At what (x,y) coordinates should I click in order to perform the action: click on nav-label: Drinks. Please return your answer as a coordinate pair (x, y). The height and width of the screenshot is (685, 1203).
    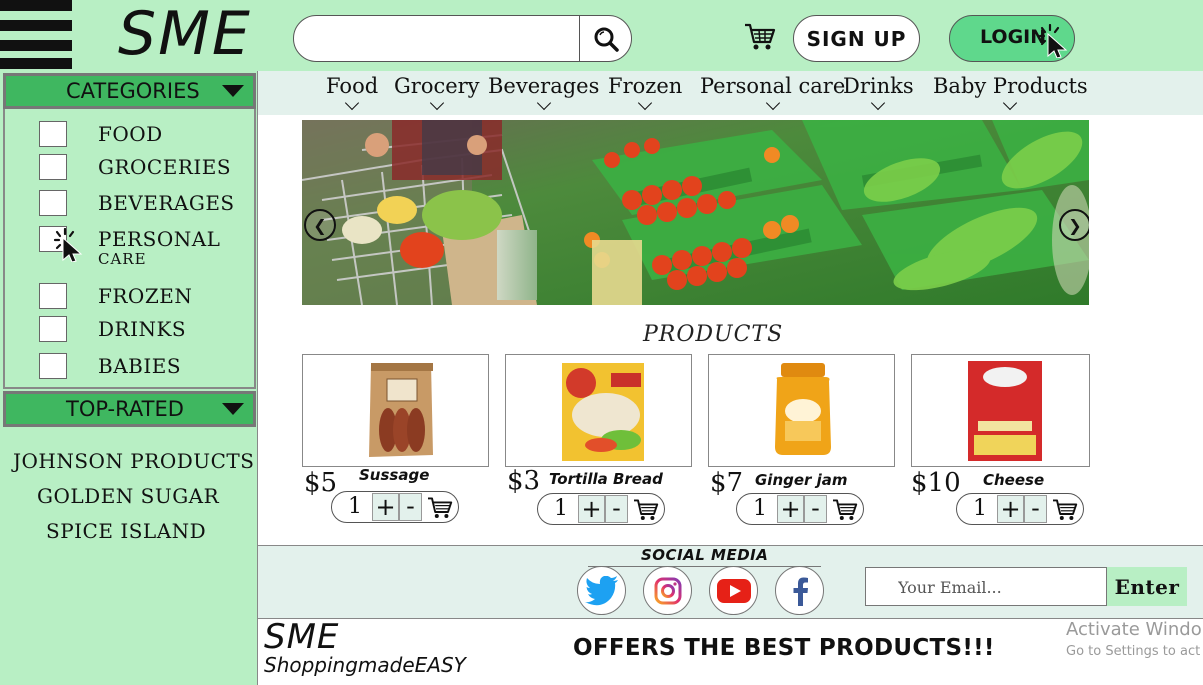
    Looking at the image, I should click on (878, 86).